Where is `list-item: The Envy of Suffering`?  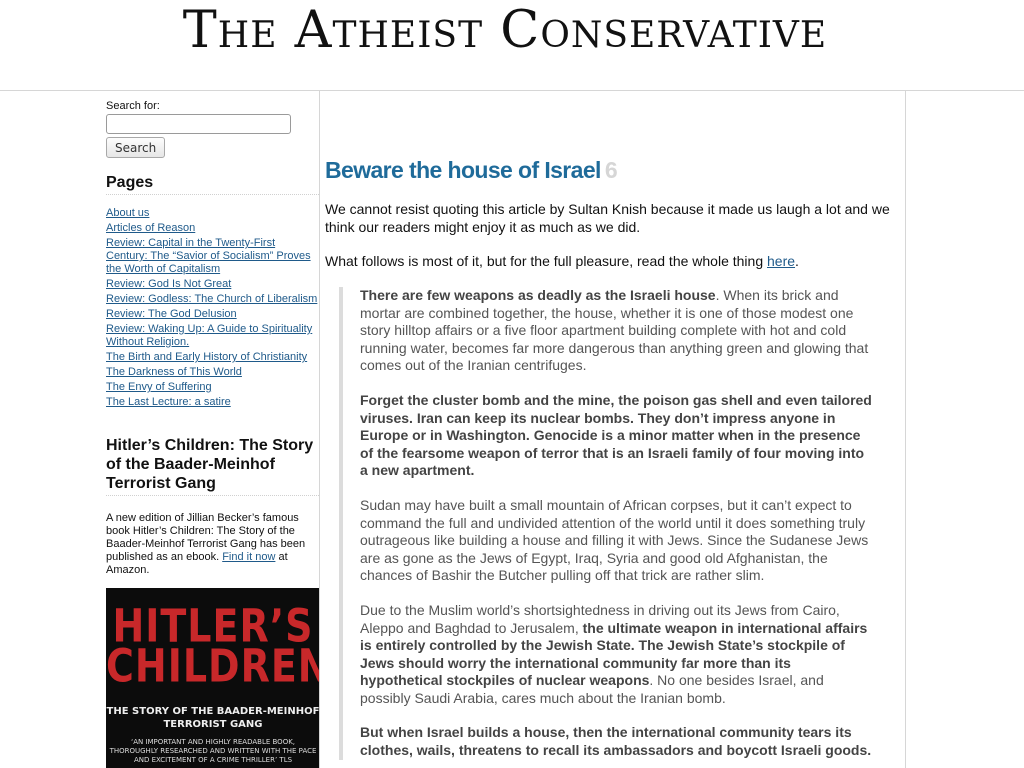 list-item: The Envy of Suffering is located at coordinates (212, 387).